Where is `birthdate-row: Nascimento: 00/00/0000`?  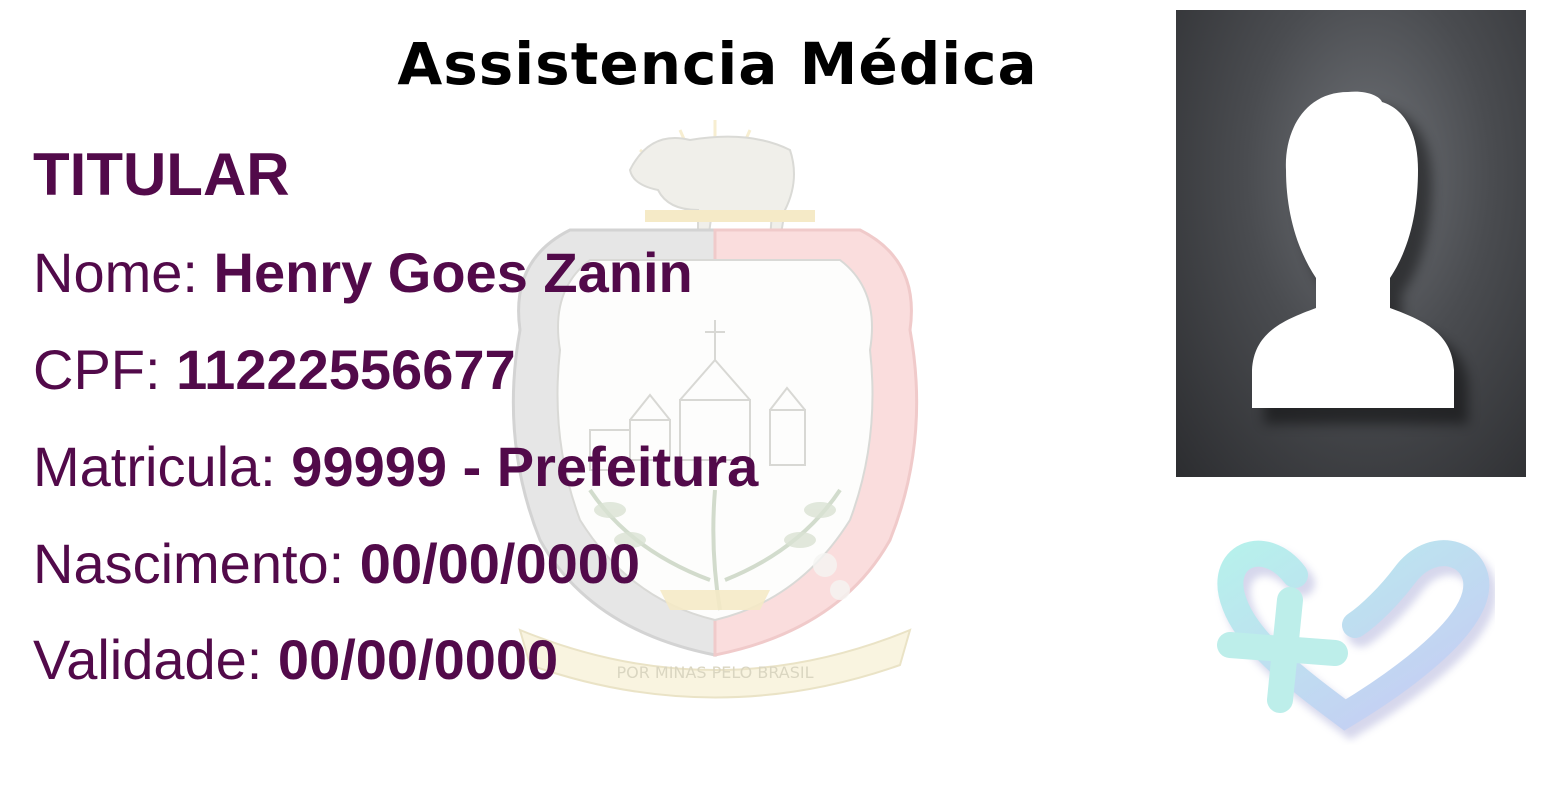 birthdate-row: Nascimento: 00/00/0000 is located at coordinates (336, 563).